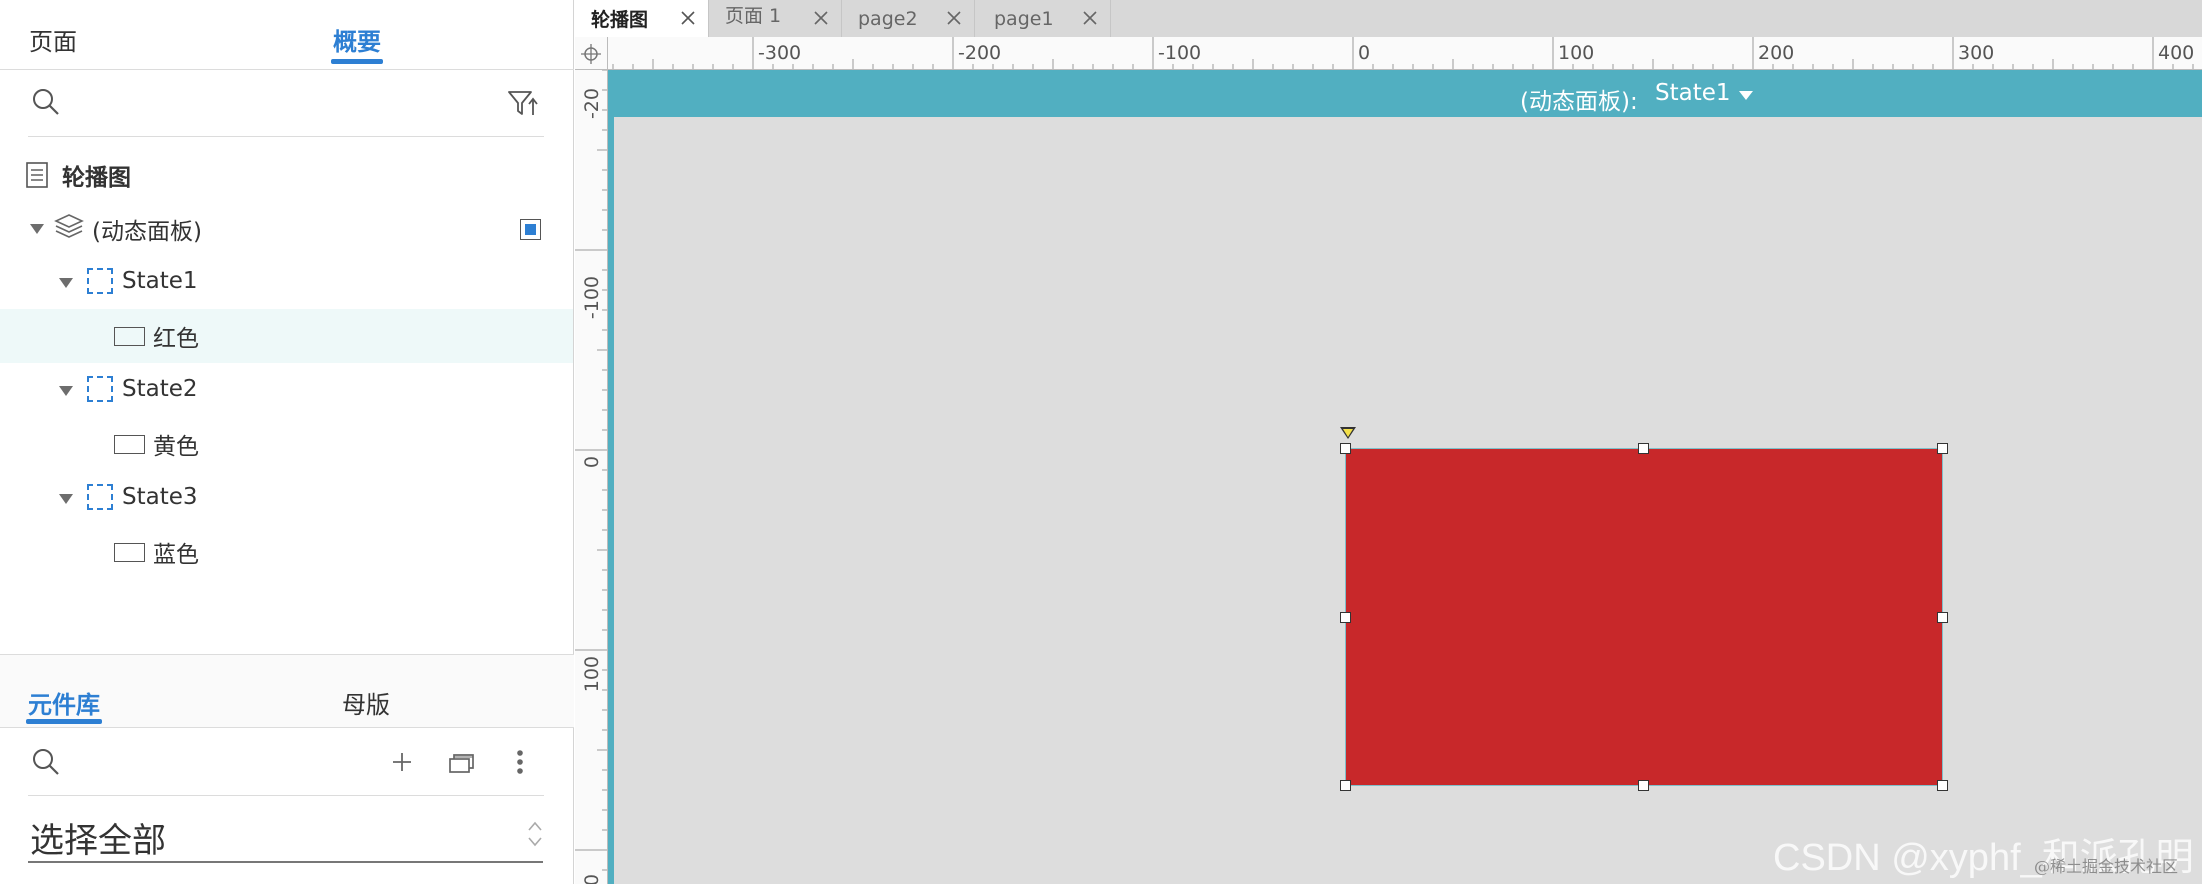  Describe the element at coordinates (523, 103) in the screenshot. I see `filter-icon` at that location.